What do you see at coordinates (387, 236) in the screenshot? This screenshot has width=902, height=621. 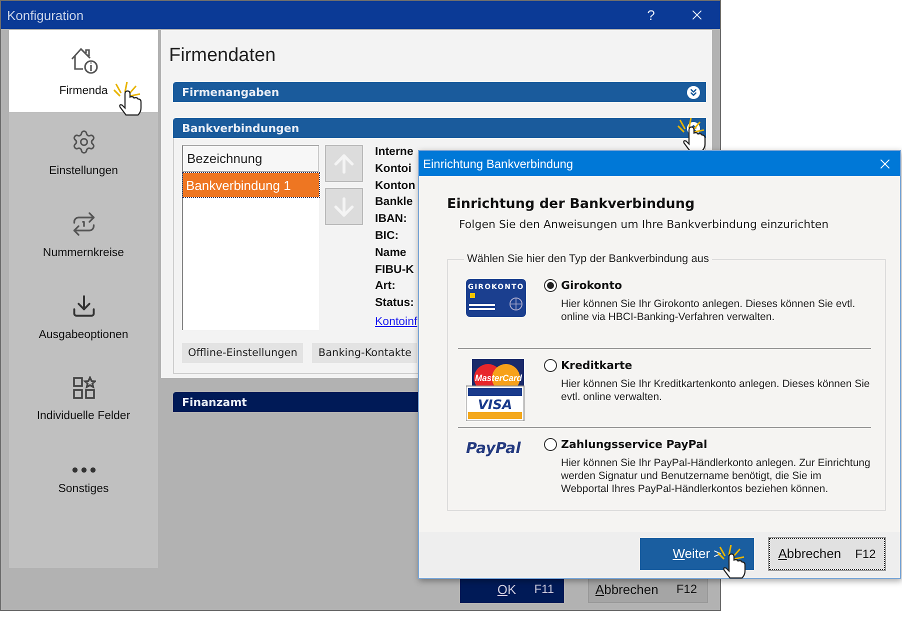 I see `field-label: BIC:` at bounding box center [387, 236].